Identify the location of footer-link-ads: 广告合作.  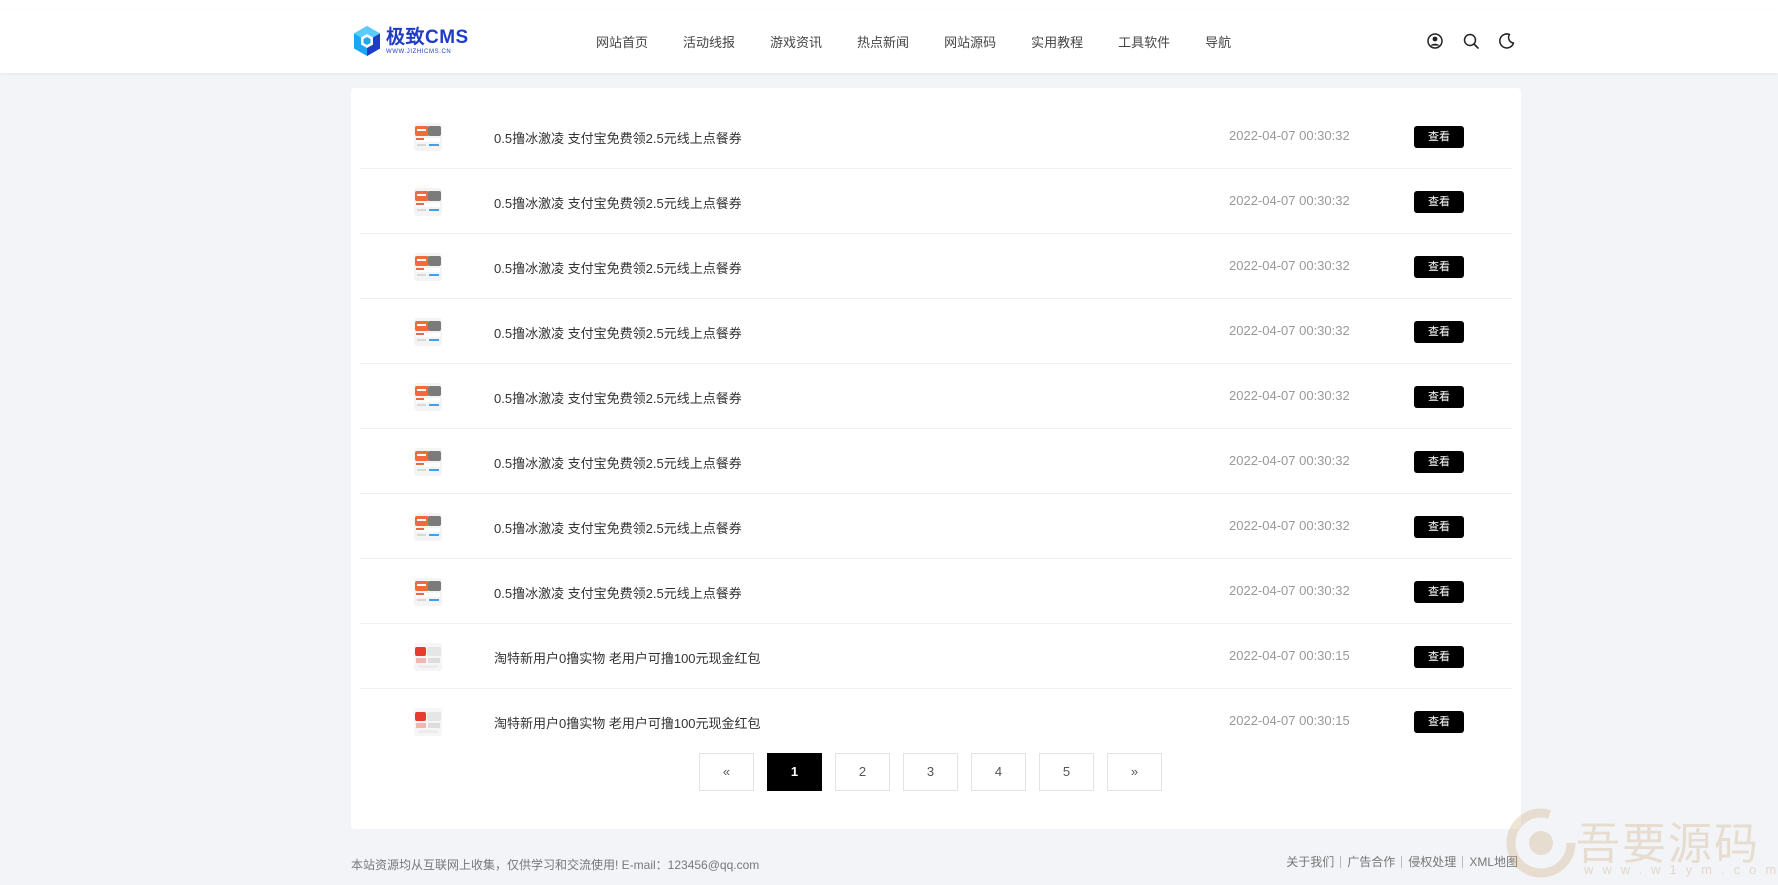
(1370, 862).